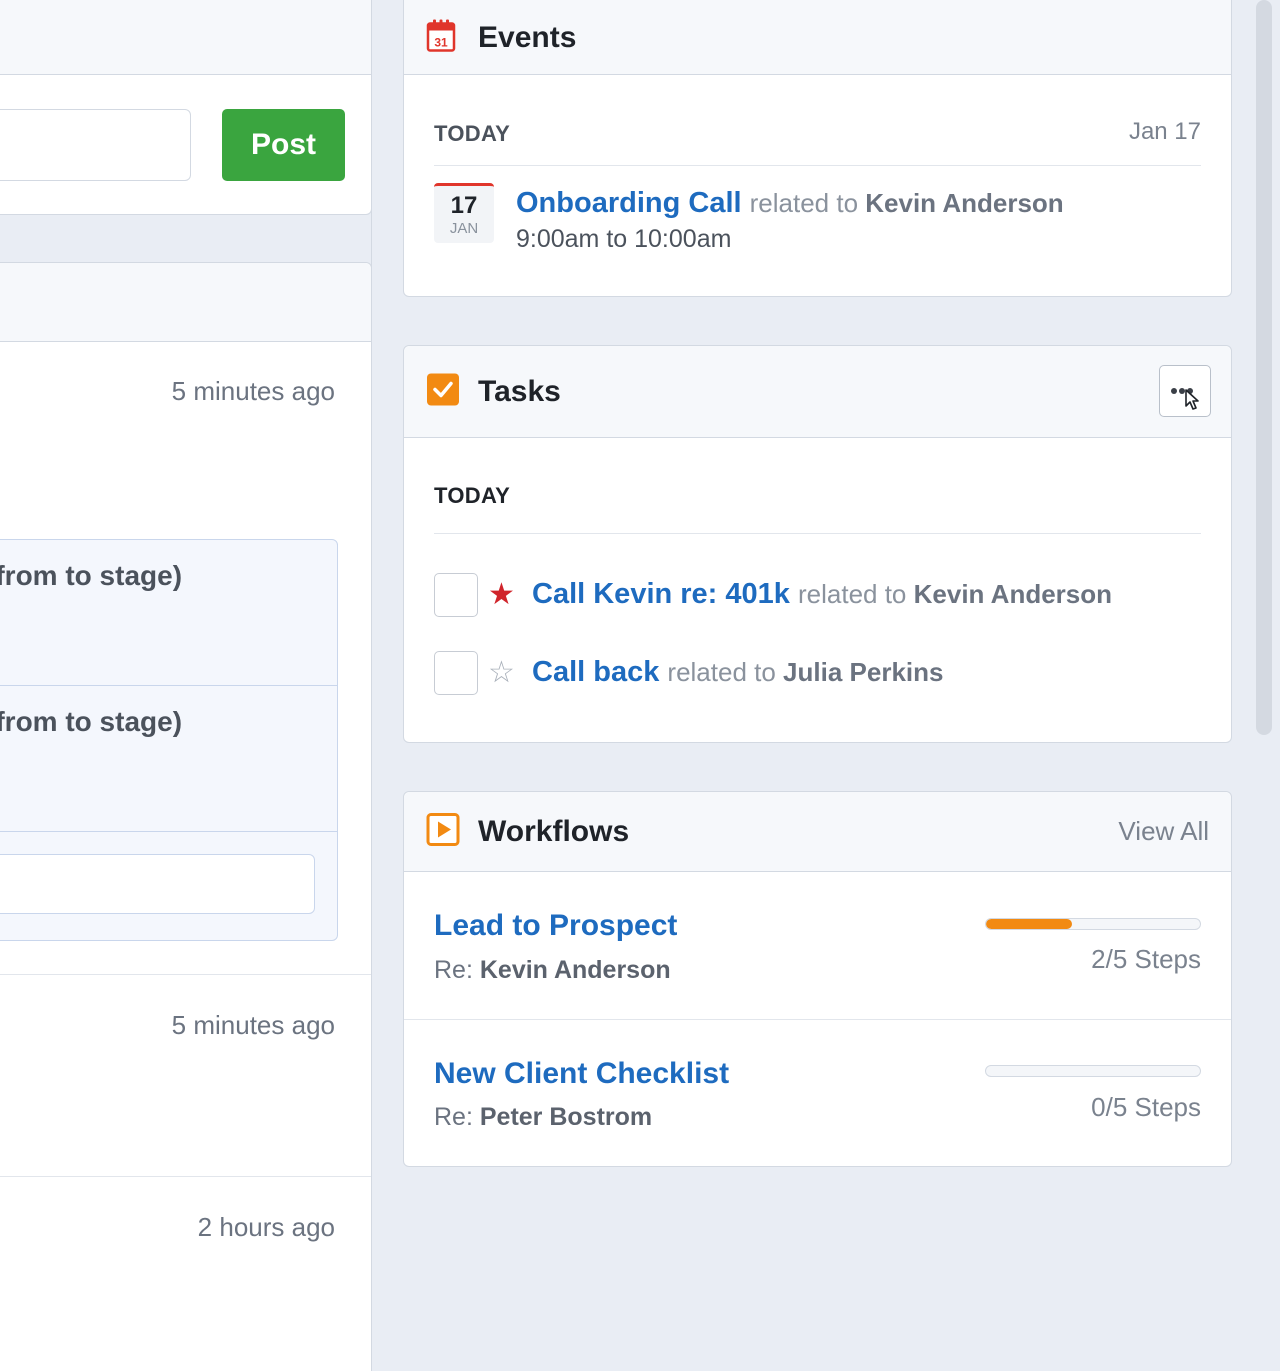 The image size is (1280, 1371). Describe the element at coordinates (186, 107) in the screenshot. I see `composer-card: Post` at that location.